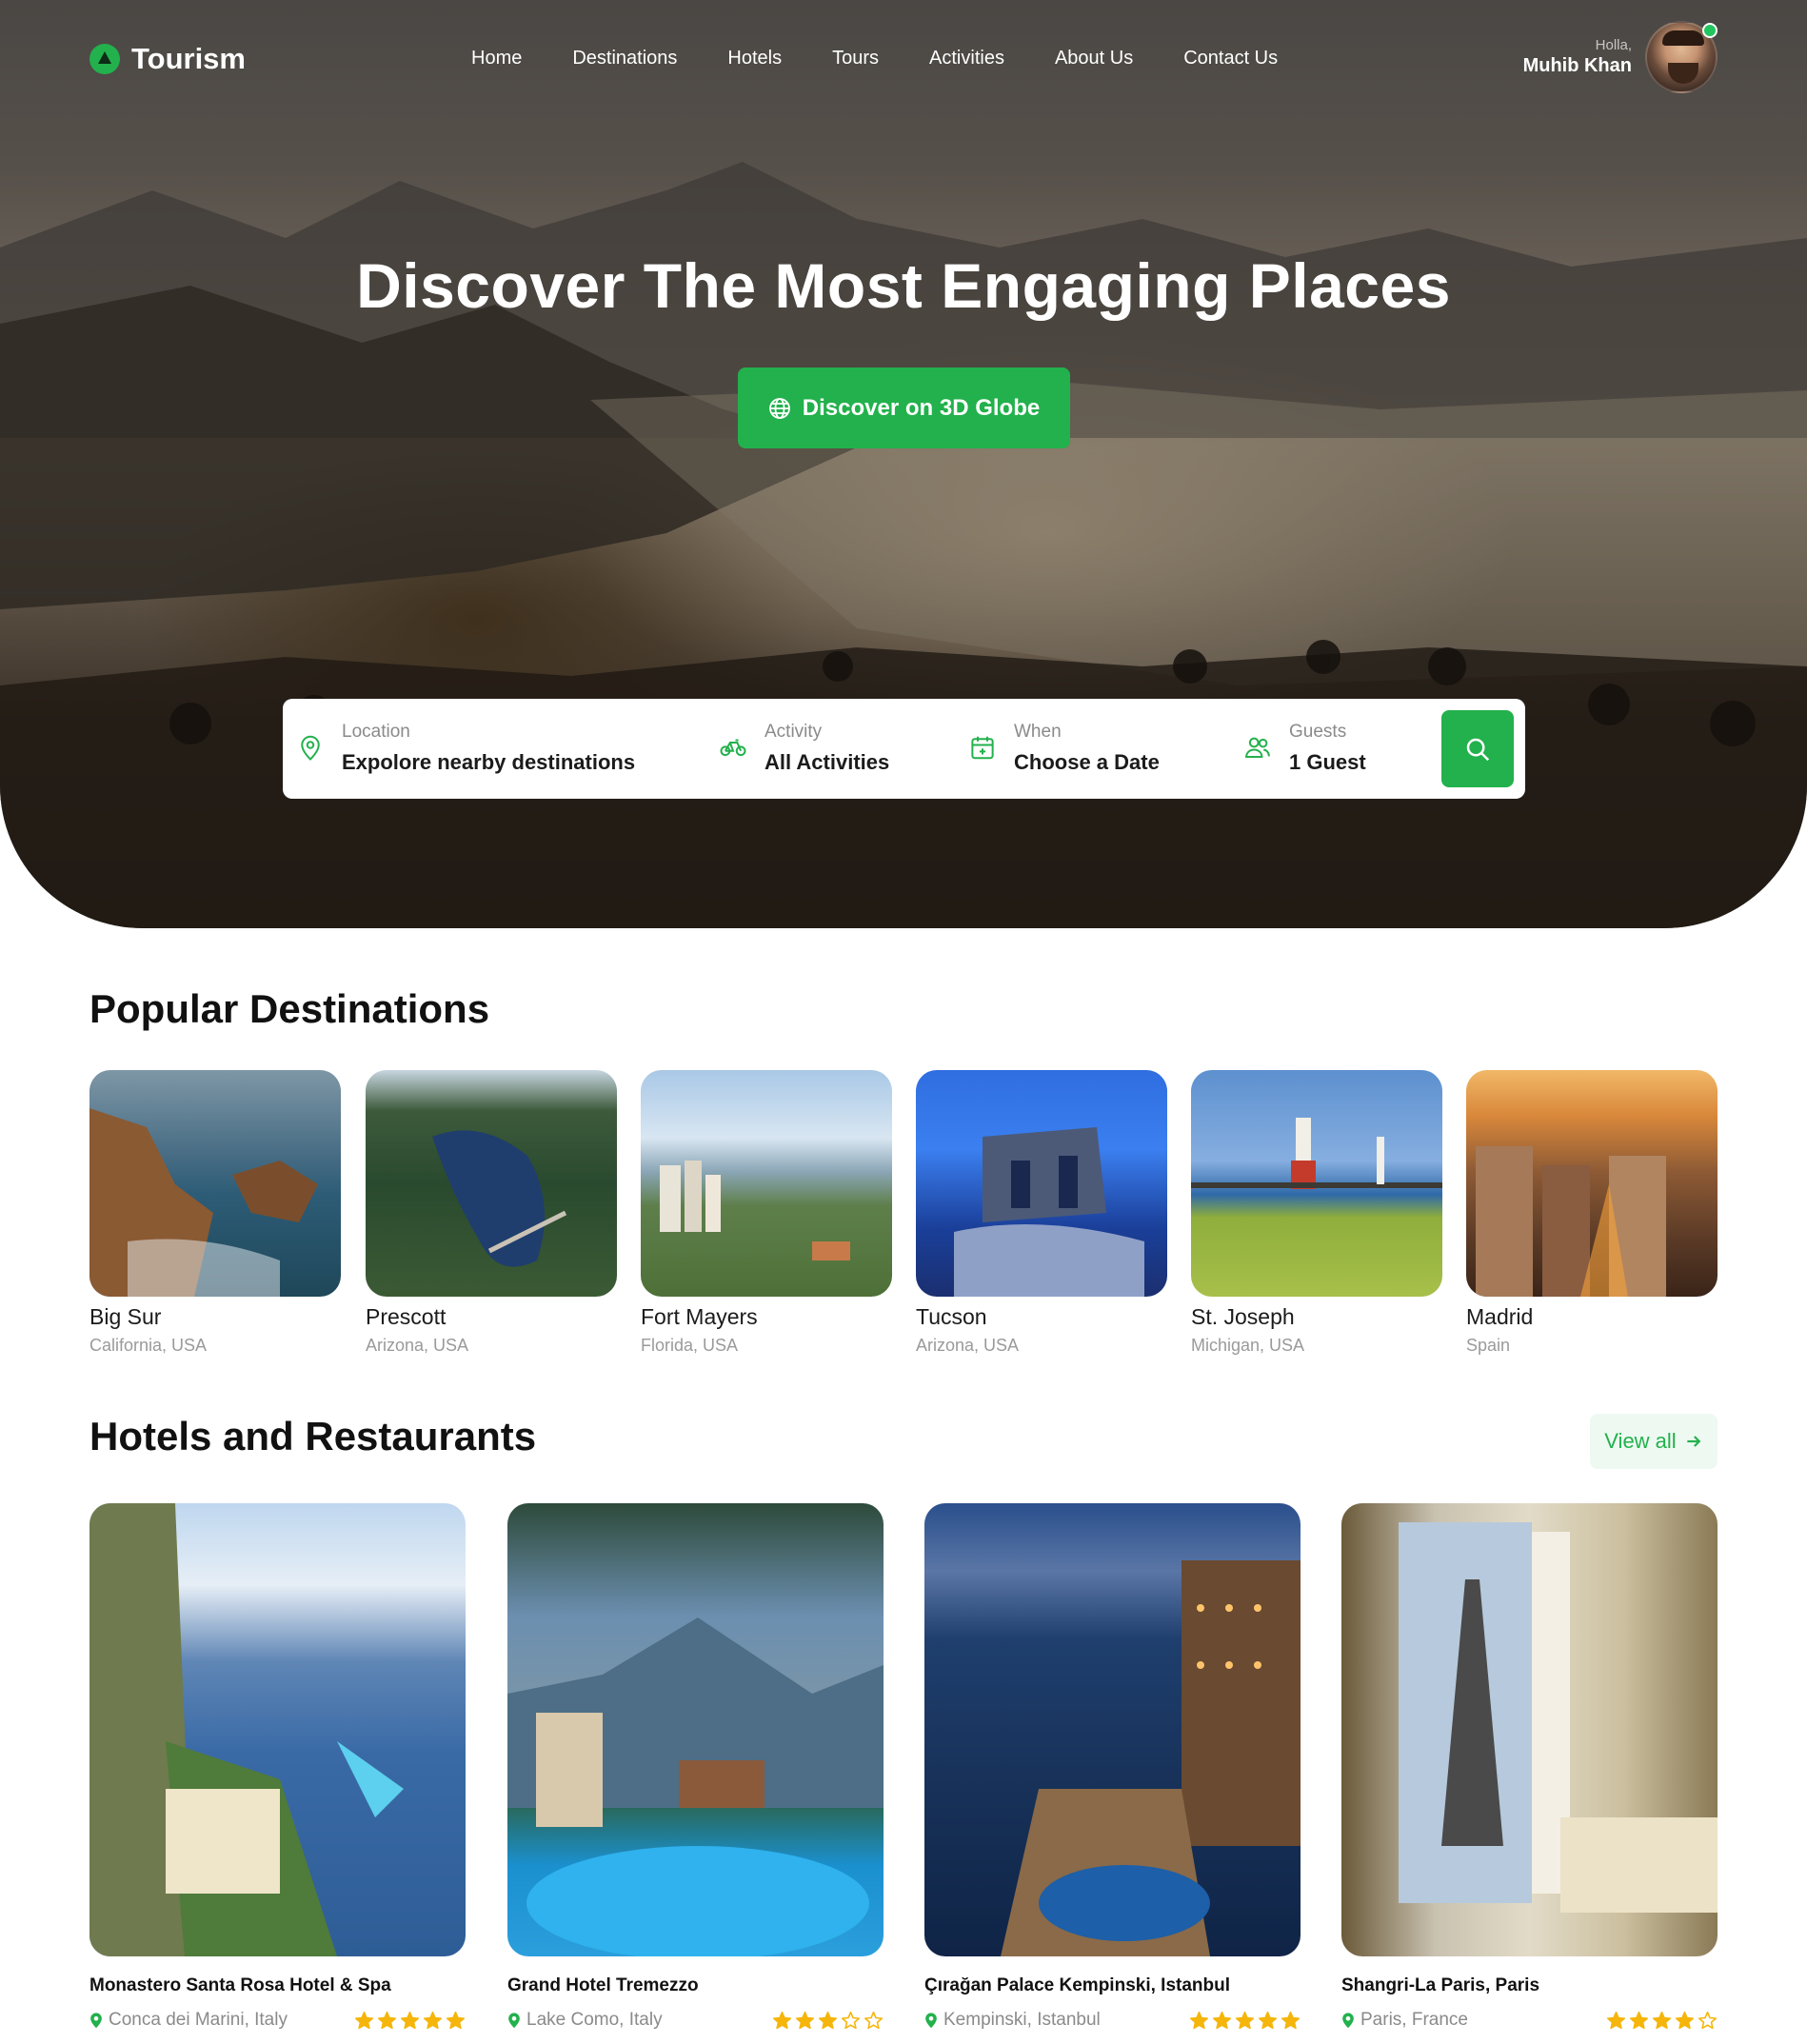 This screenshot has width=1807, height=2044. What do you see at coordinates (699, 1316) in the screenshot?
I see `destination-name: Fort Mayers` at bounding box center [699, 1316].